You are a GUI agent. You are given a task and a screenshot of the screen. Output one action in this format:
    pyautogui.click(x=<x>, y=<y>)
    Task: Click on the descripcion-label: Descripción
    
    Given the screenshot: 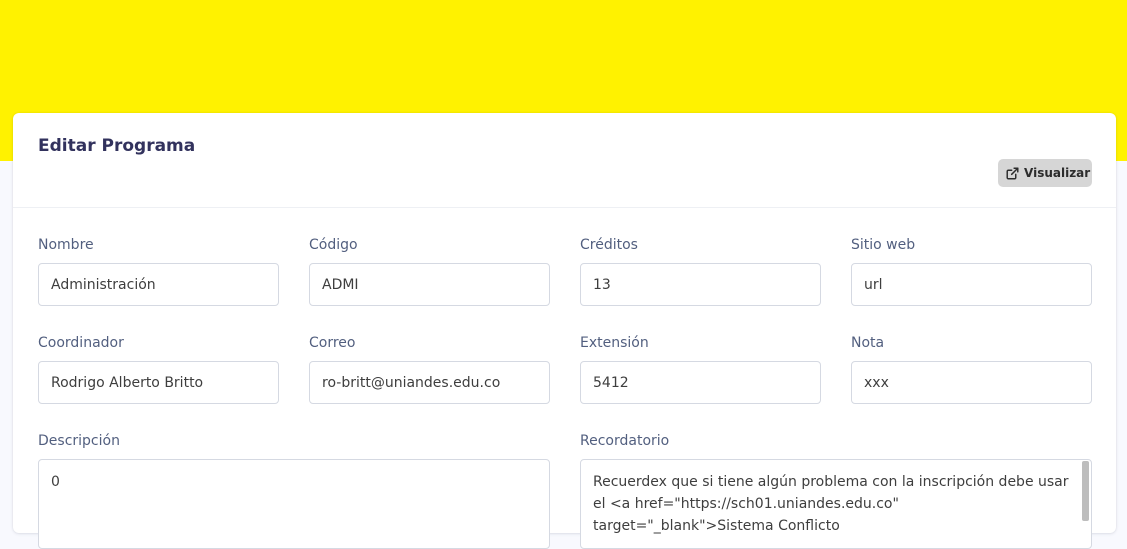 What is the action you would take?
    pyautogui.click(x=79, y=441)
    